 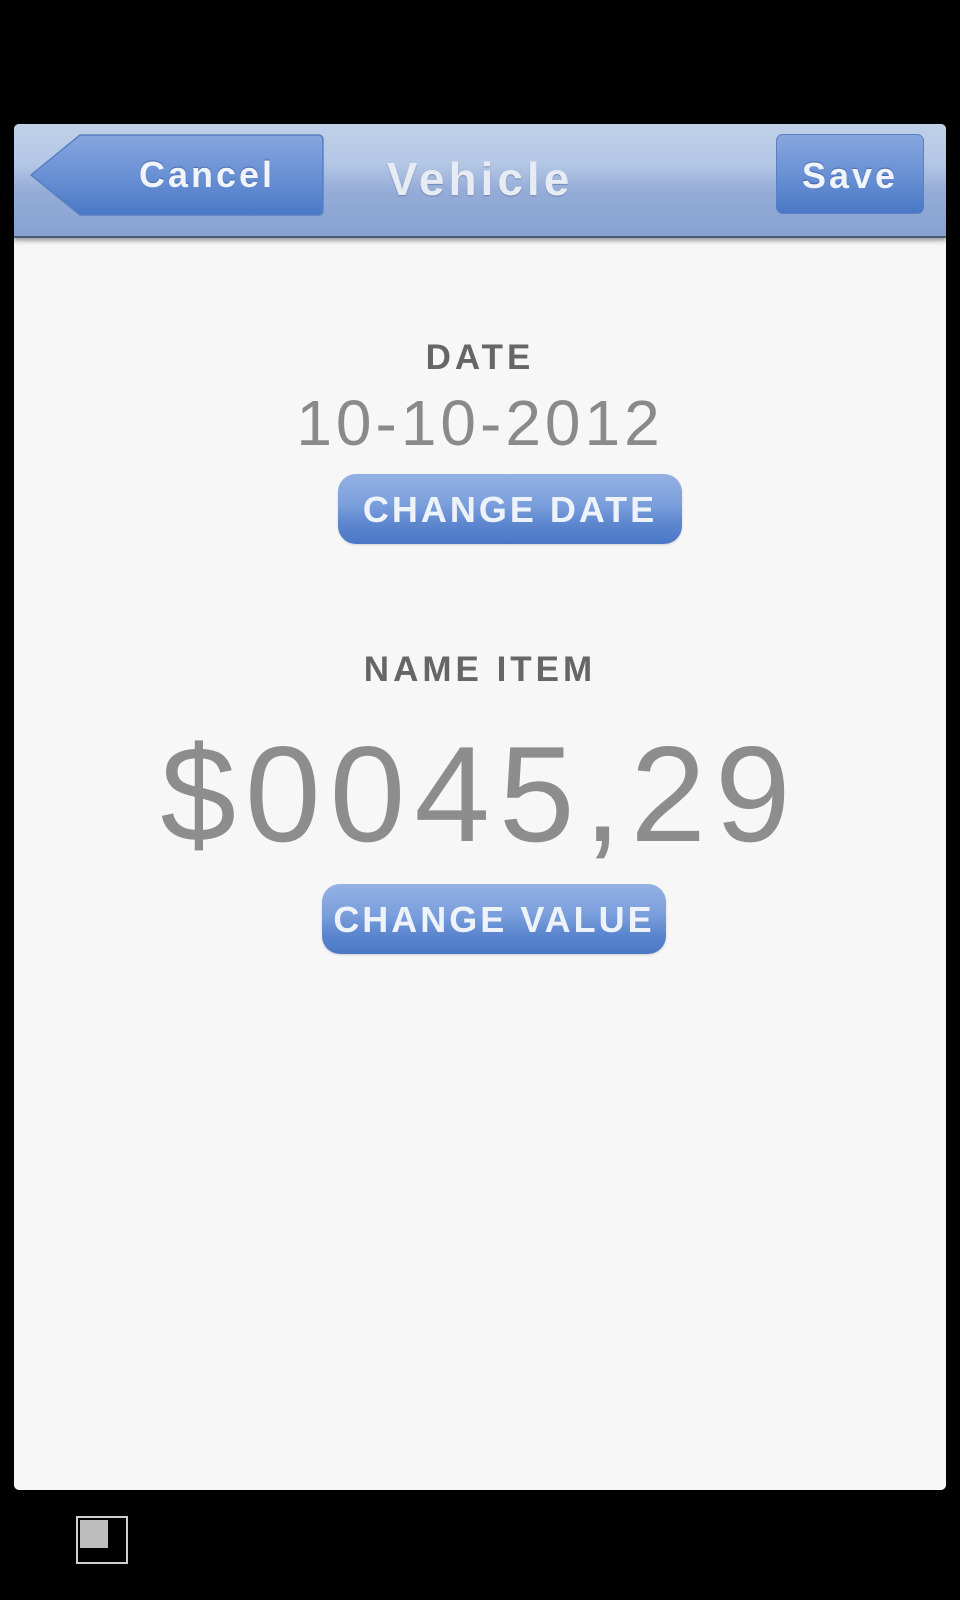 I want to click on window-toggle-icon-fill, so click(x=94, y=1534).